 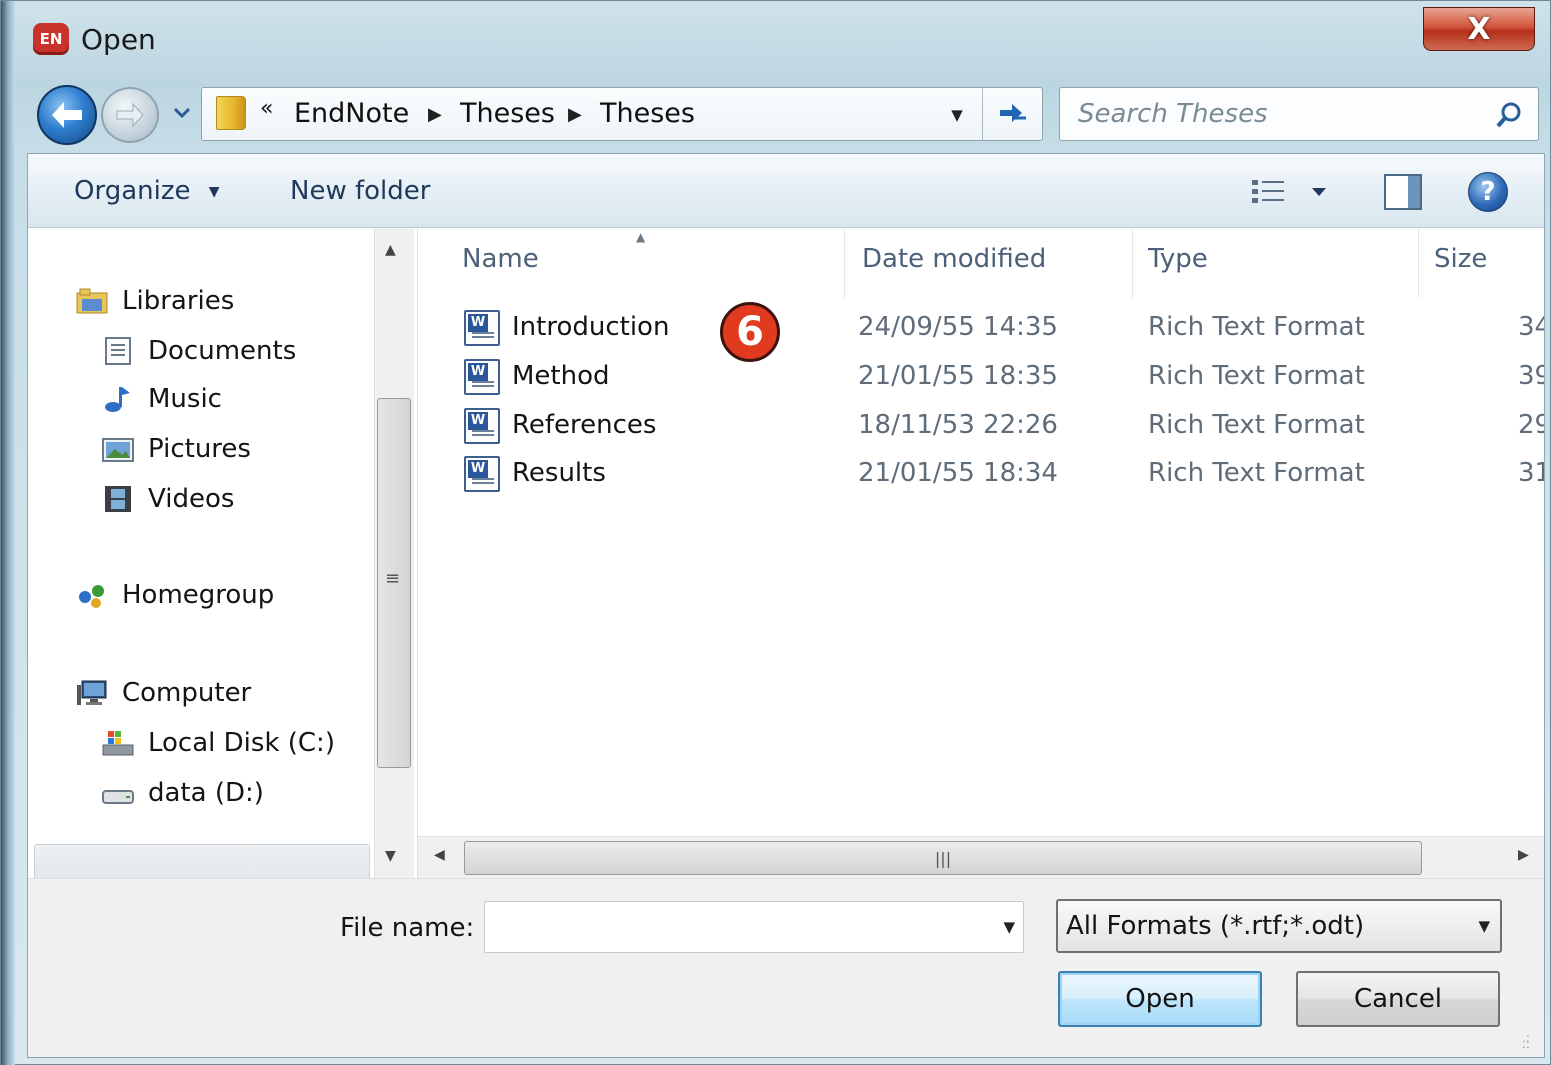 What do you see at coordinates (1523, 855) in the screenshot?
I see `scroll-right-arrow-icon: ▶` at bounding box center [1523, 855].